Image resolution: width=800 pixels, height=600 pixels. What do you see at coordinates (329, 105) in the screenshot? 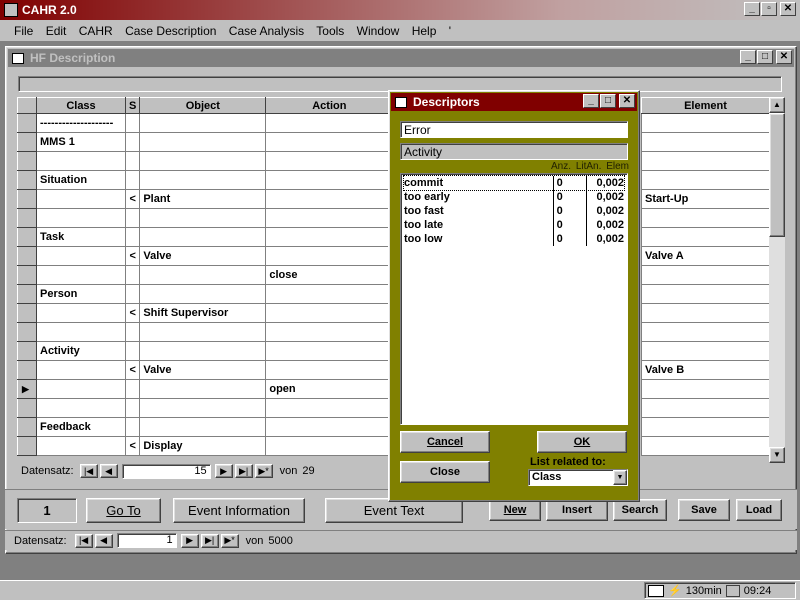
I see `column-header-action: Action` at bounding box center [329, 105].